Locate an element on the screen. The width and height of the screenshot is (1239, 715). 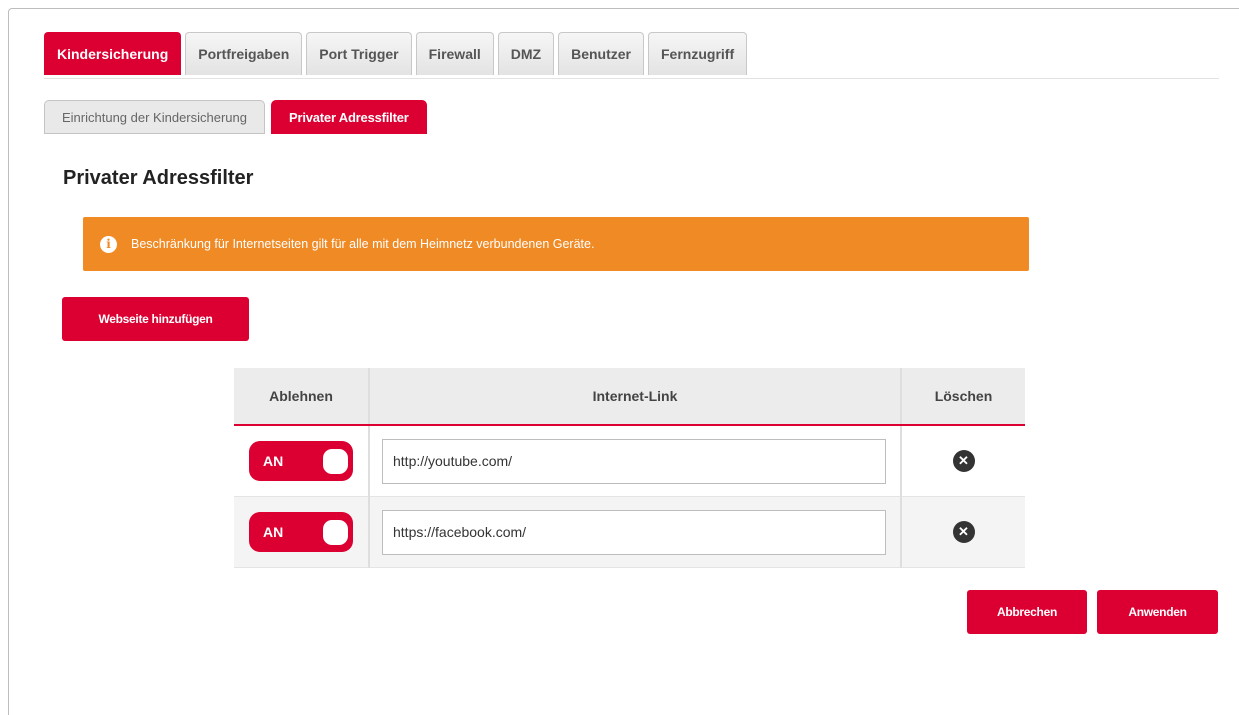
table-header-row: Ablehnen Internet-Link Löschen is located at coordinates (629, 397).